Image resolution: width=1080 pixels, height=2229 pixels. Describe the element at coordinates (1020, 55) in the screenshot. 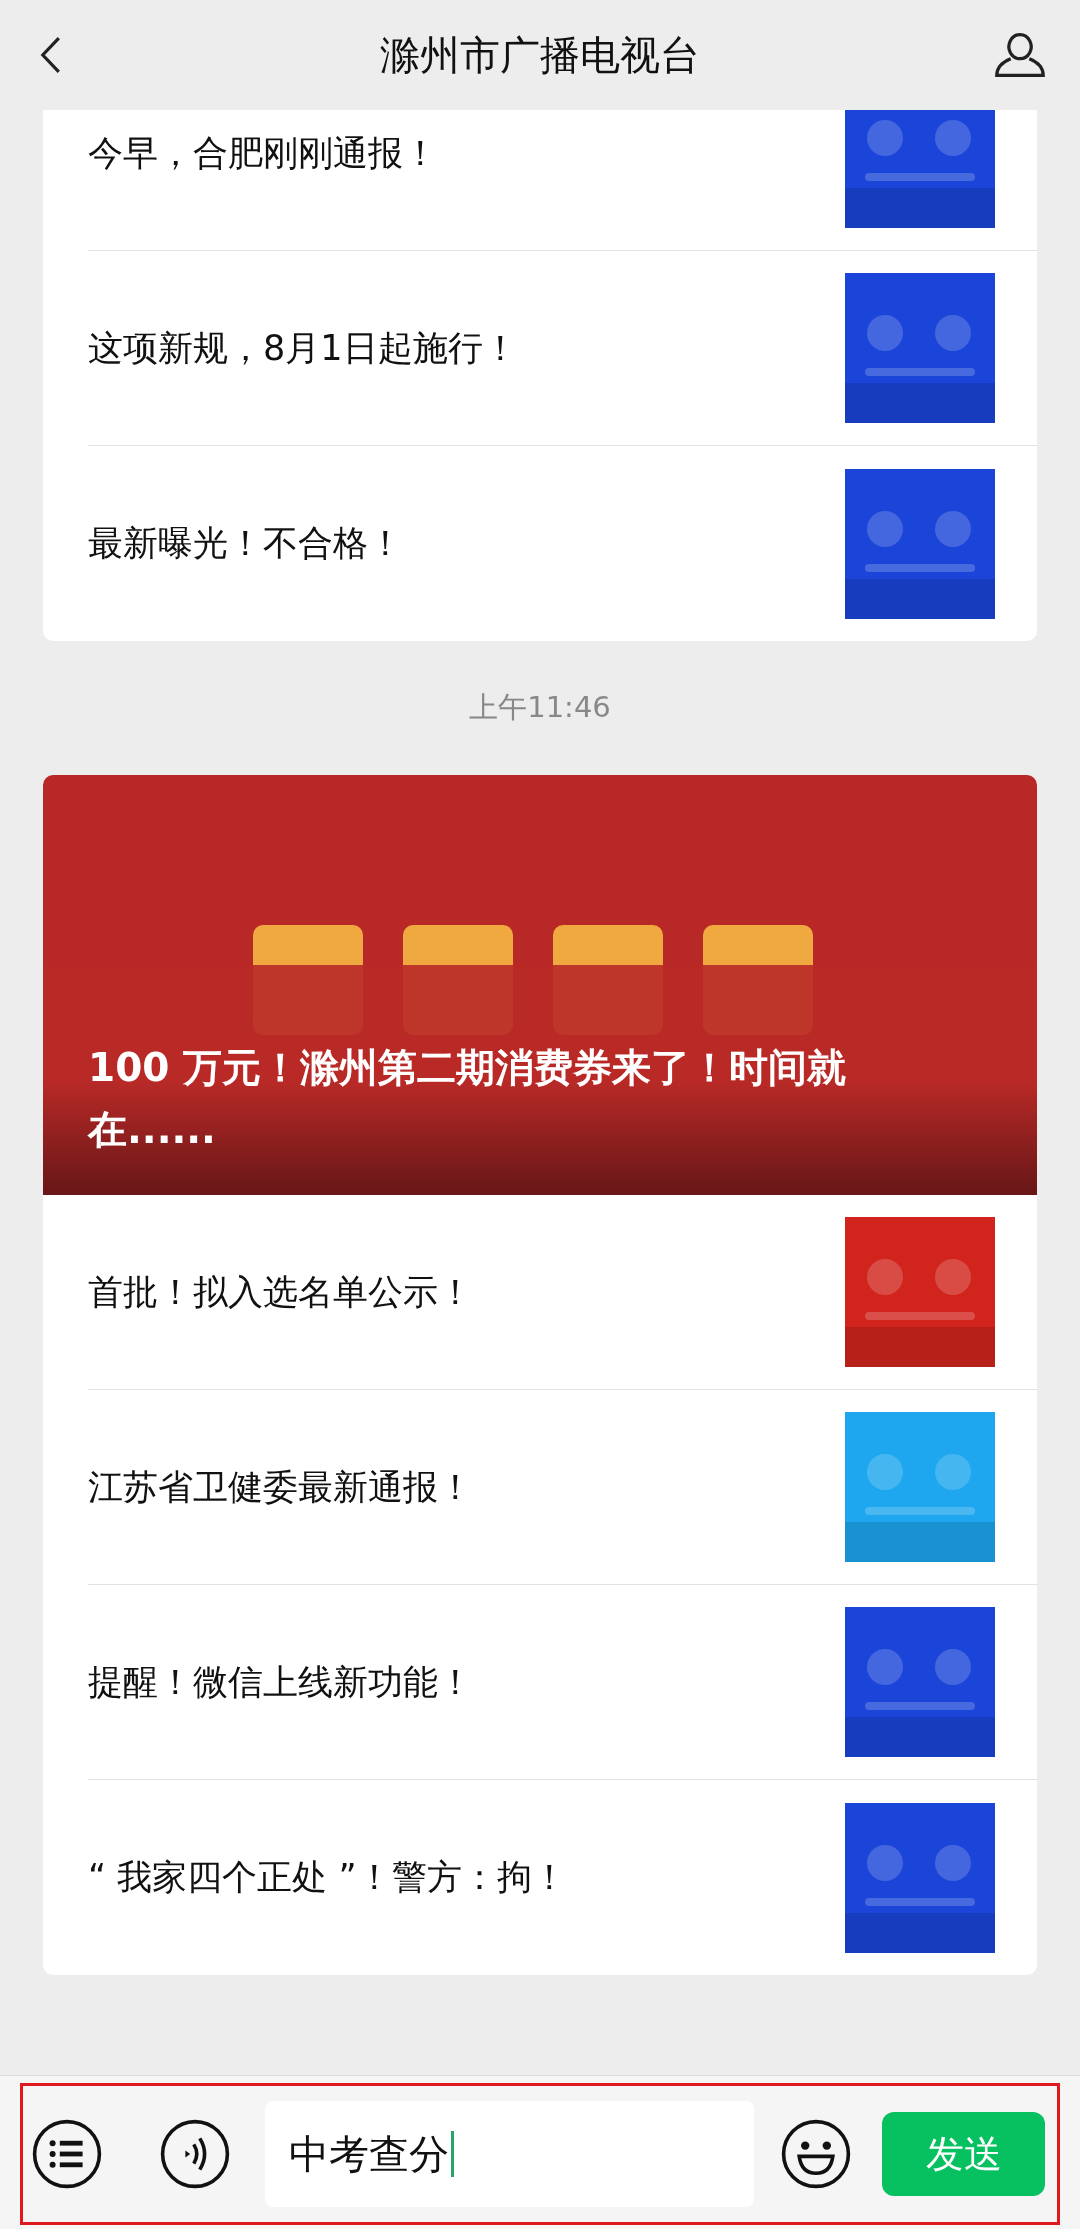

I see `profile-icon` at that location.